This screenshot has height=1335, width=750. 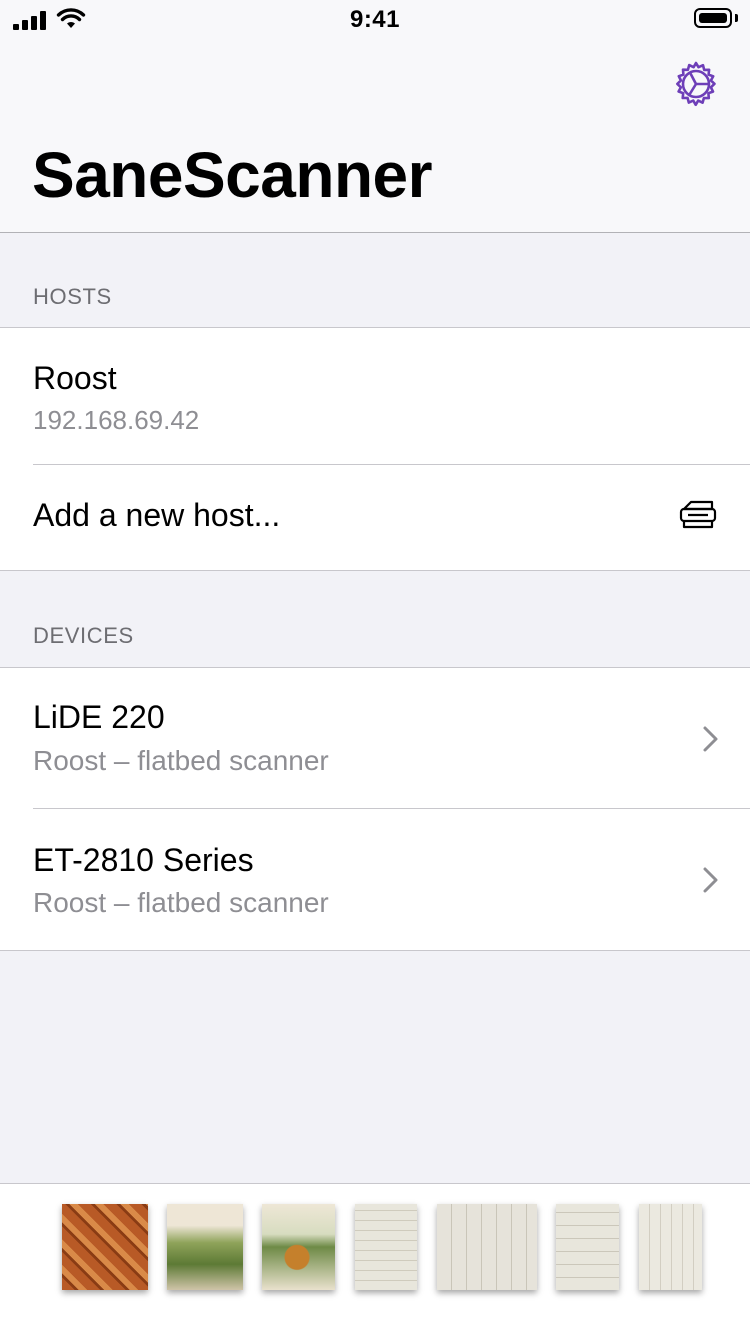 I want to click on hosts-header-label: HOSTS, so click(x=72, y=296).